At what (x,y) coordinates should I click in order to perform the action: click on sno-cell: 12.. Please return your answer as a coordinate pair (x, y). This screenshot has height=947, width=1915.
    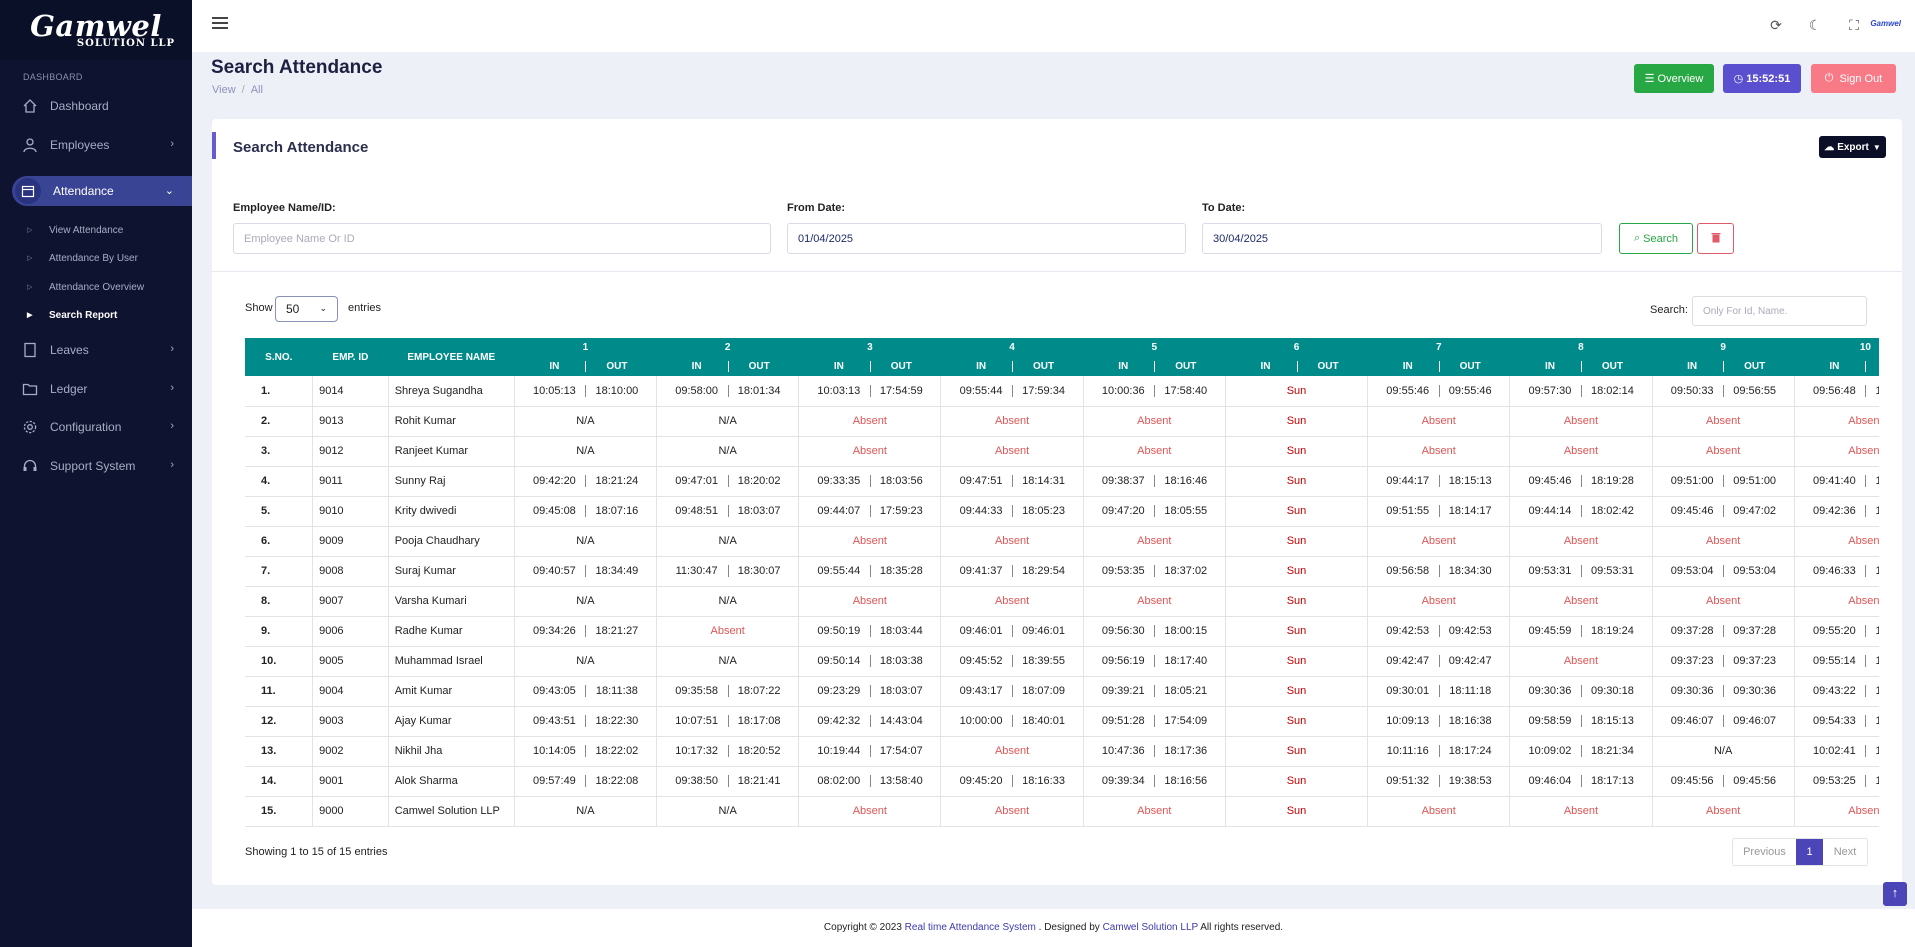
    Looking at the image, I should click on (279, 721).